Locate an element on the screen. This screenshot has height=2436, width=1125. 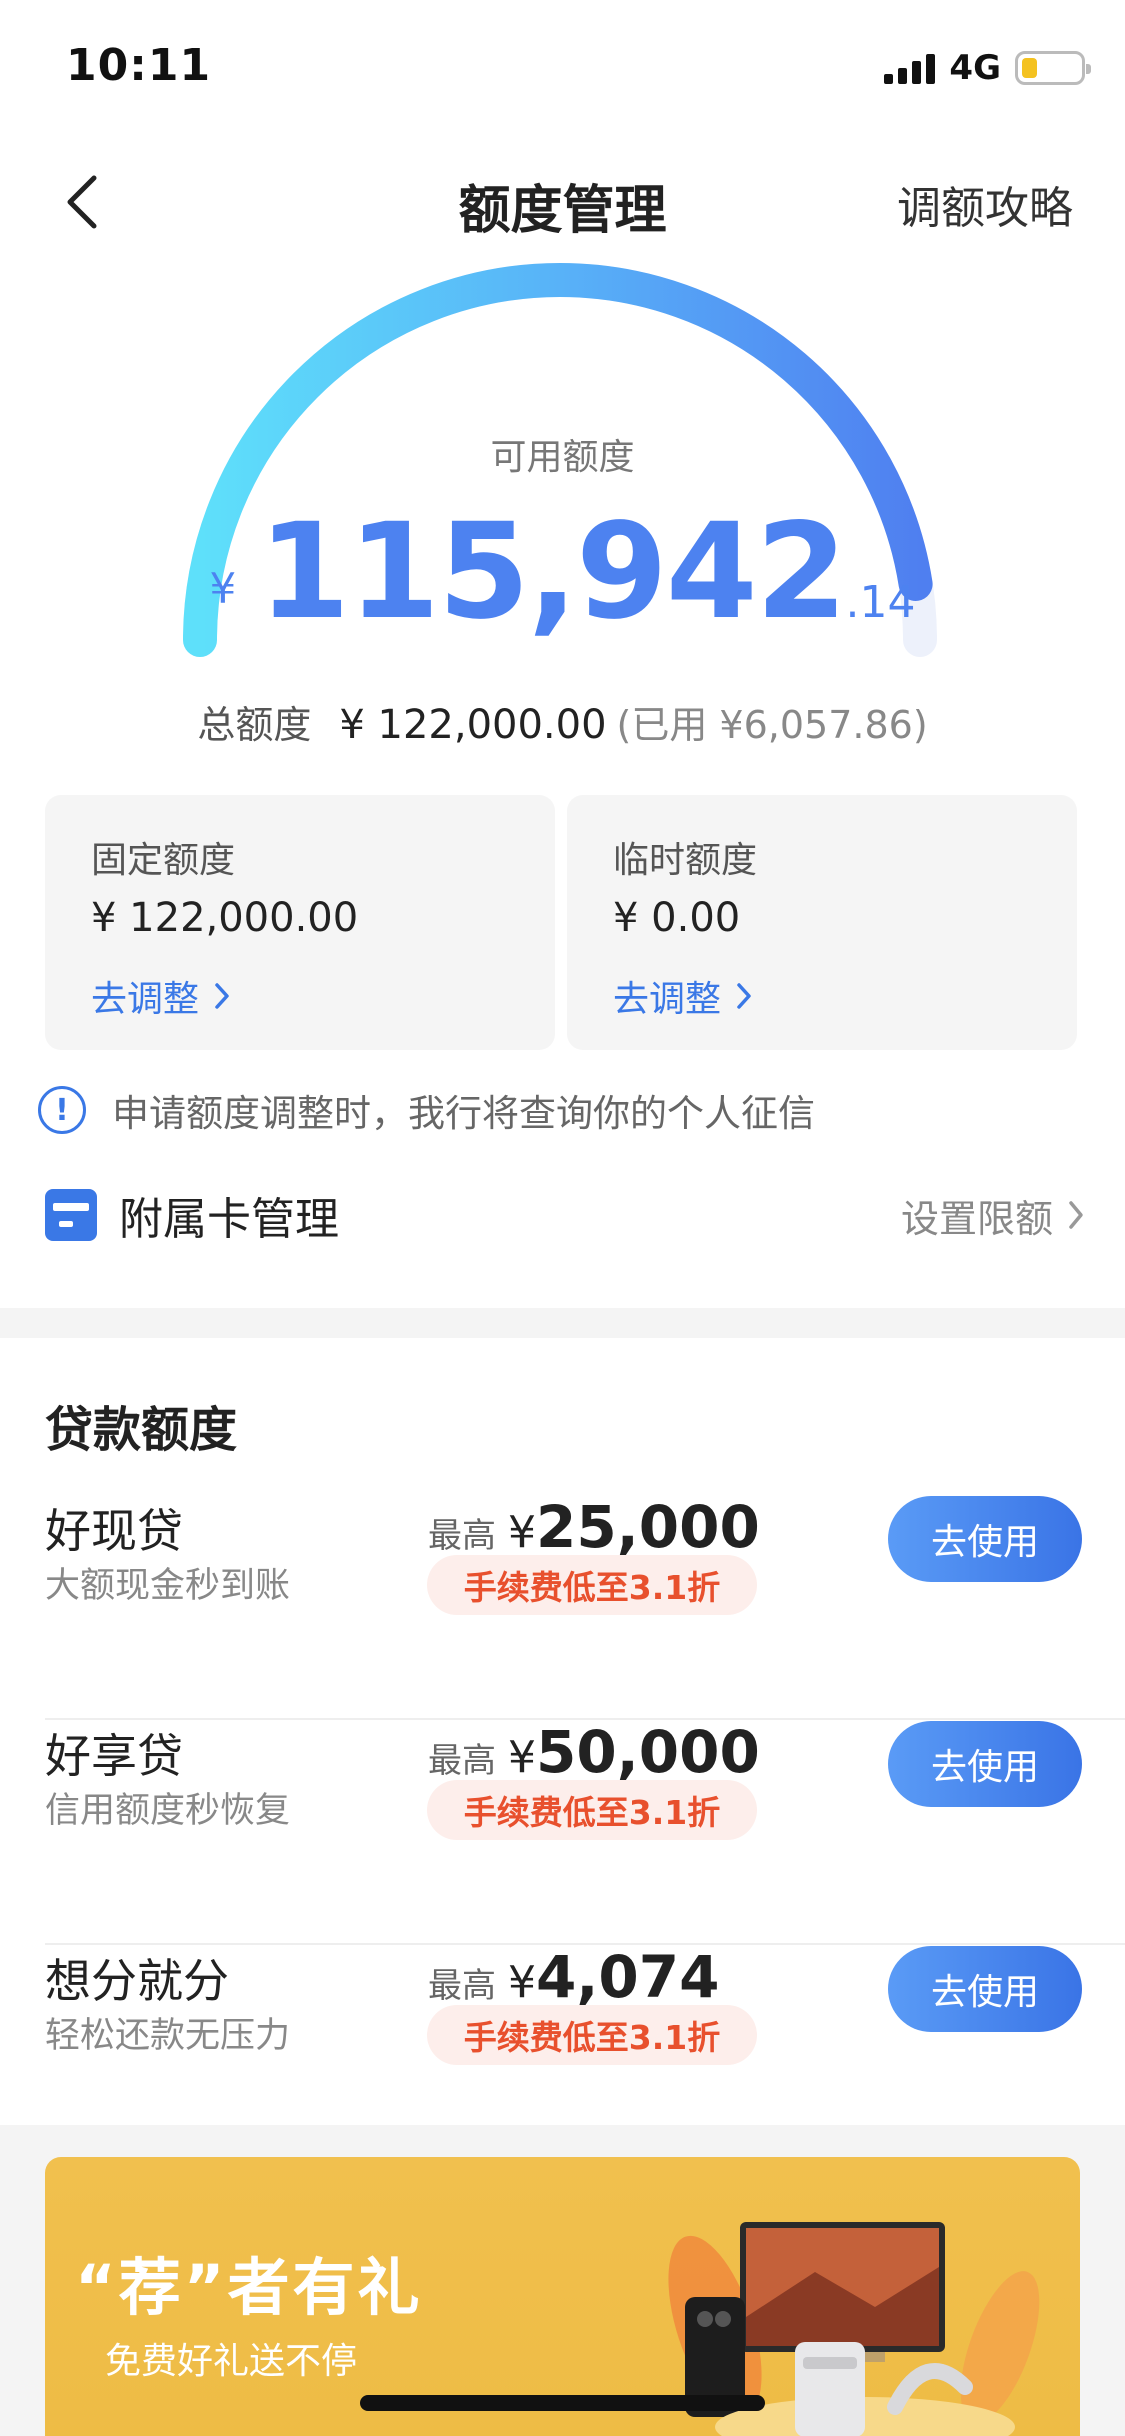
set-limit-label: 设置限额 is located at coordinates (976, 1218).